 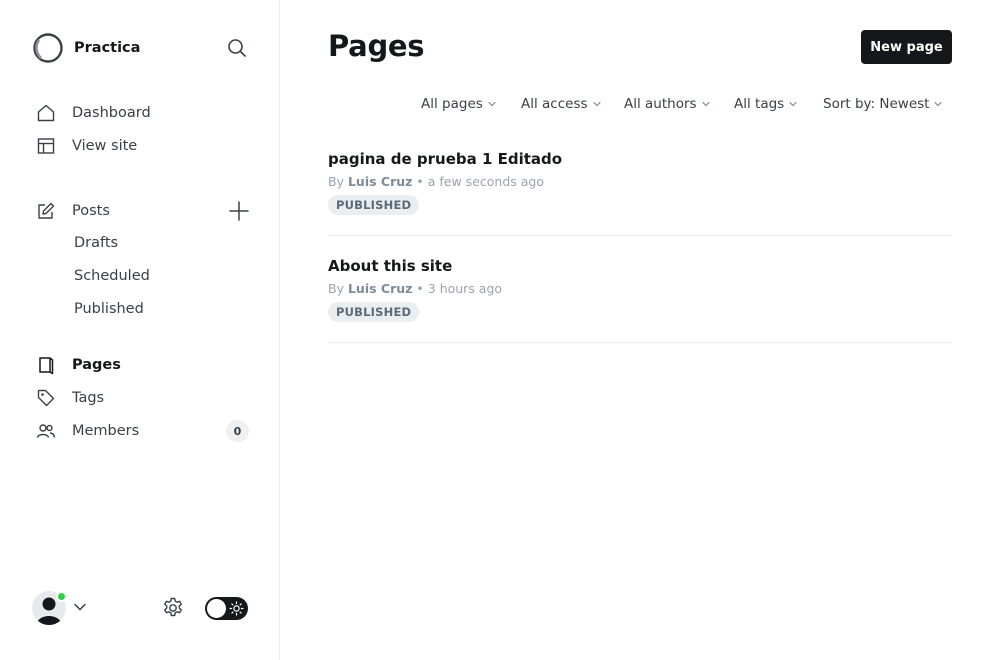 What do you see at coordinates (876, 104) in the screenshot?
I see `sort-order-label: Sort by: Newest` at bounding box center [876, 104].